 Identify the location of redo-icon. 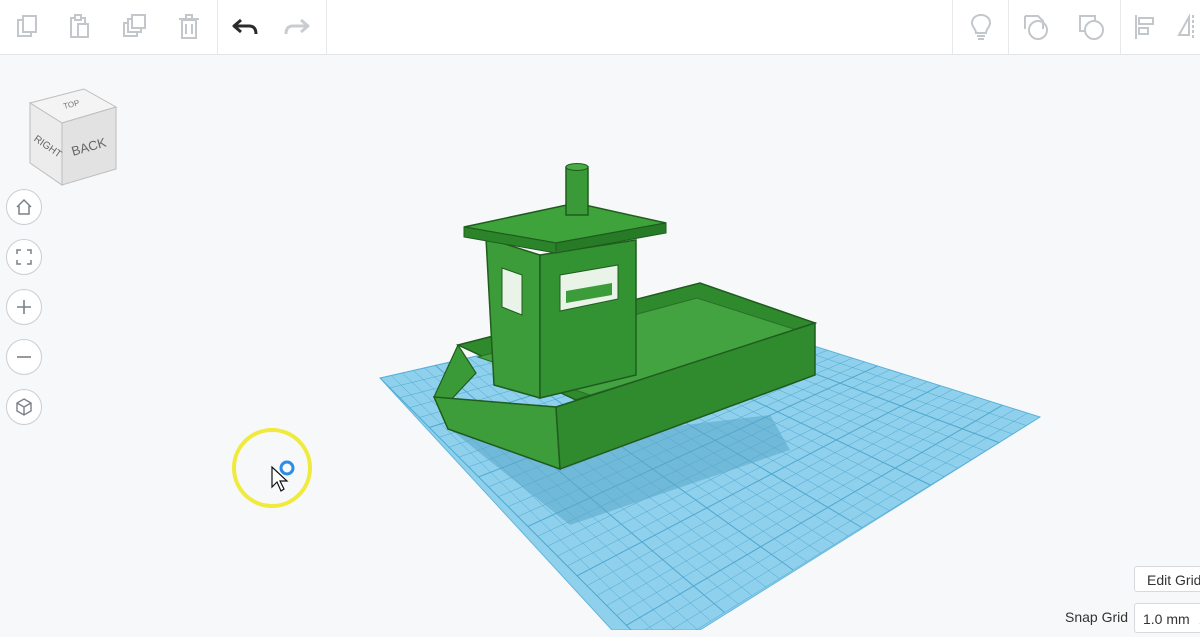
(297, 26).